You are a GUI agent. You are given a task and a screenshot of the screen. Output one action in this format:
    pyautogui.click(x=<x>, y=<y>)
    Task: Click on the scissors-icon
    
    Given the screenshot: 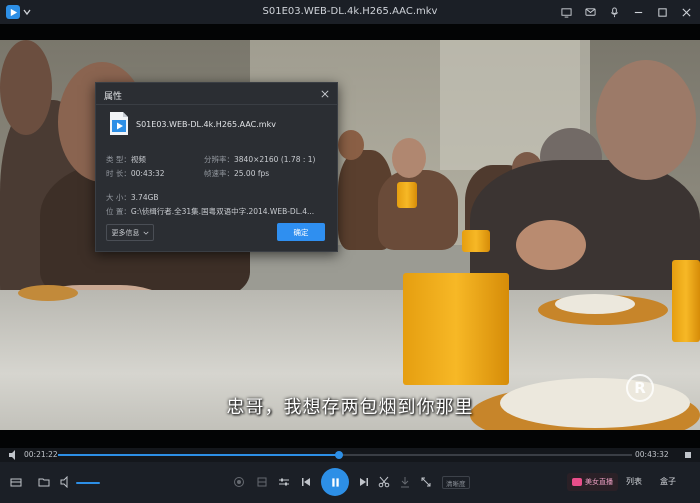 What is the action you would take?
    pyautogui.click(x=384, y=482)
    